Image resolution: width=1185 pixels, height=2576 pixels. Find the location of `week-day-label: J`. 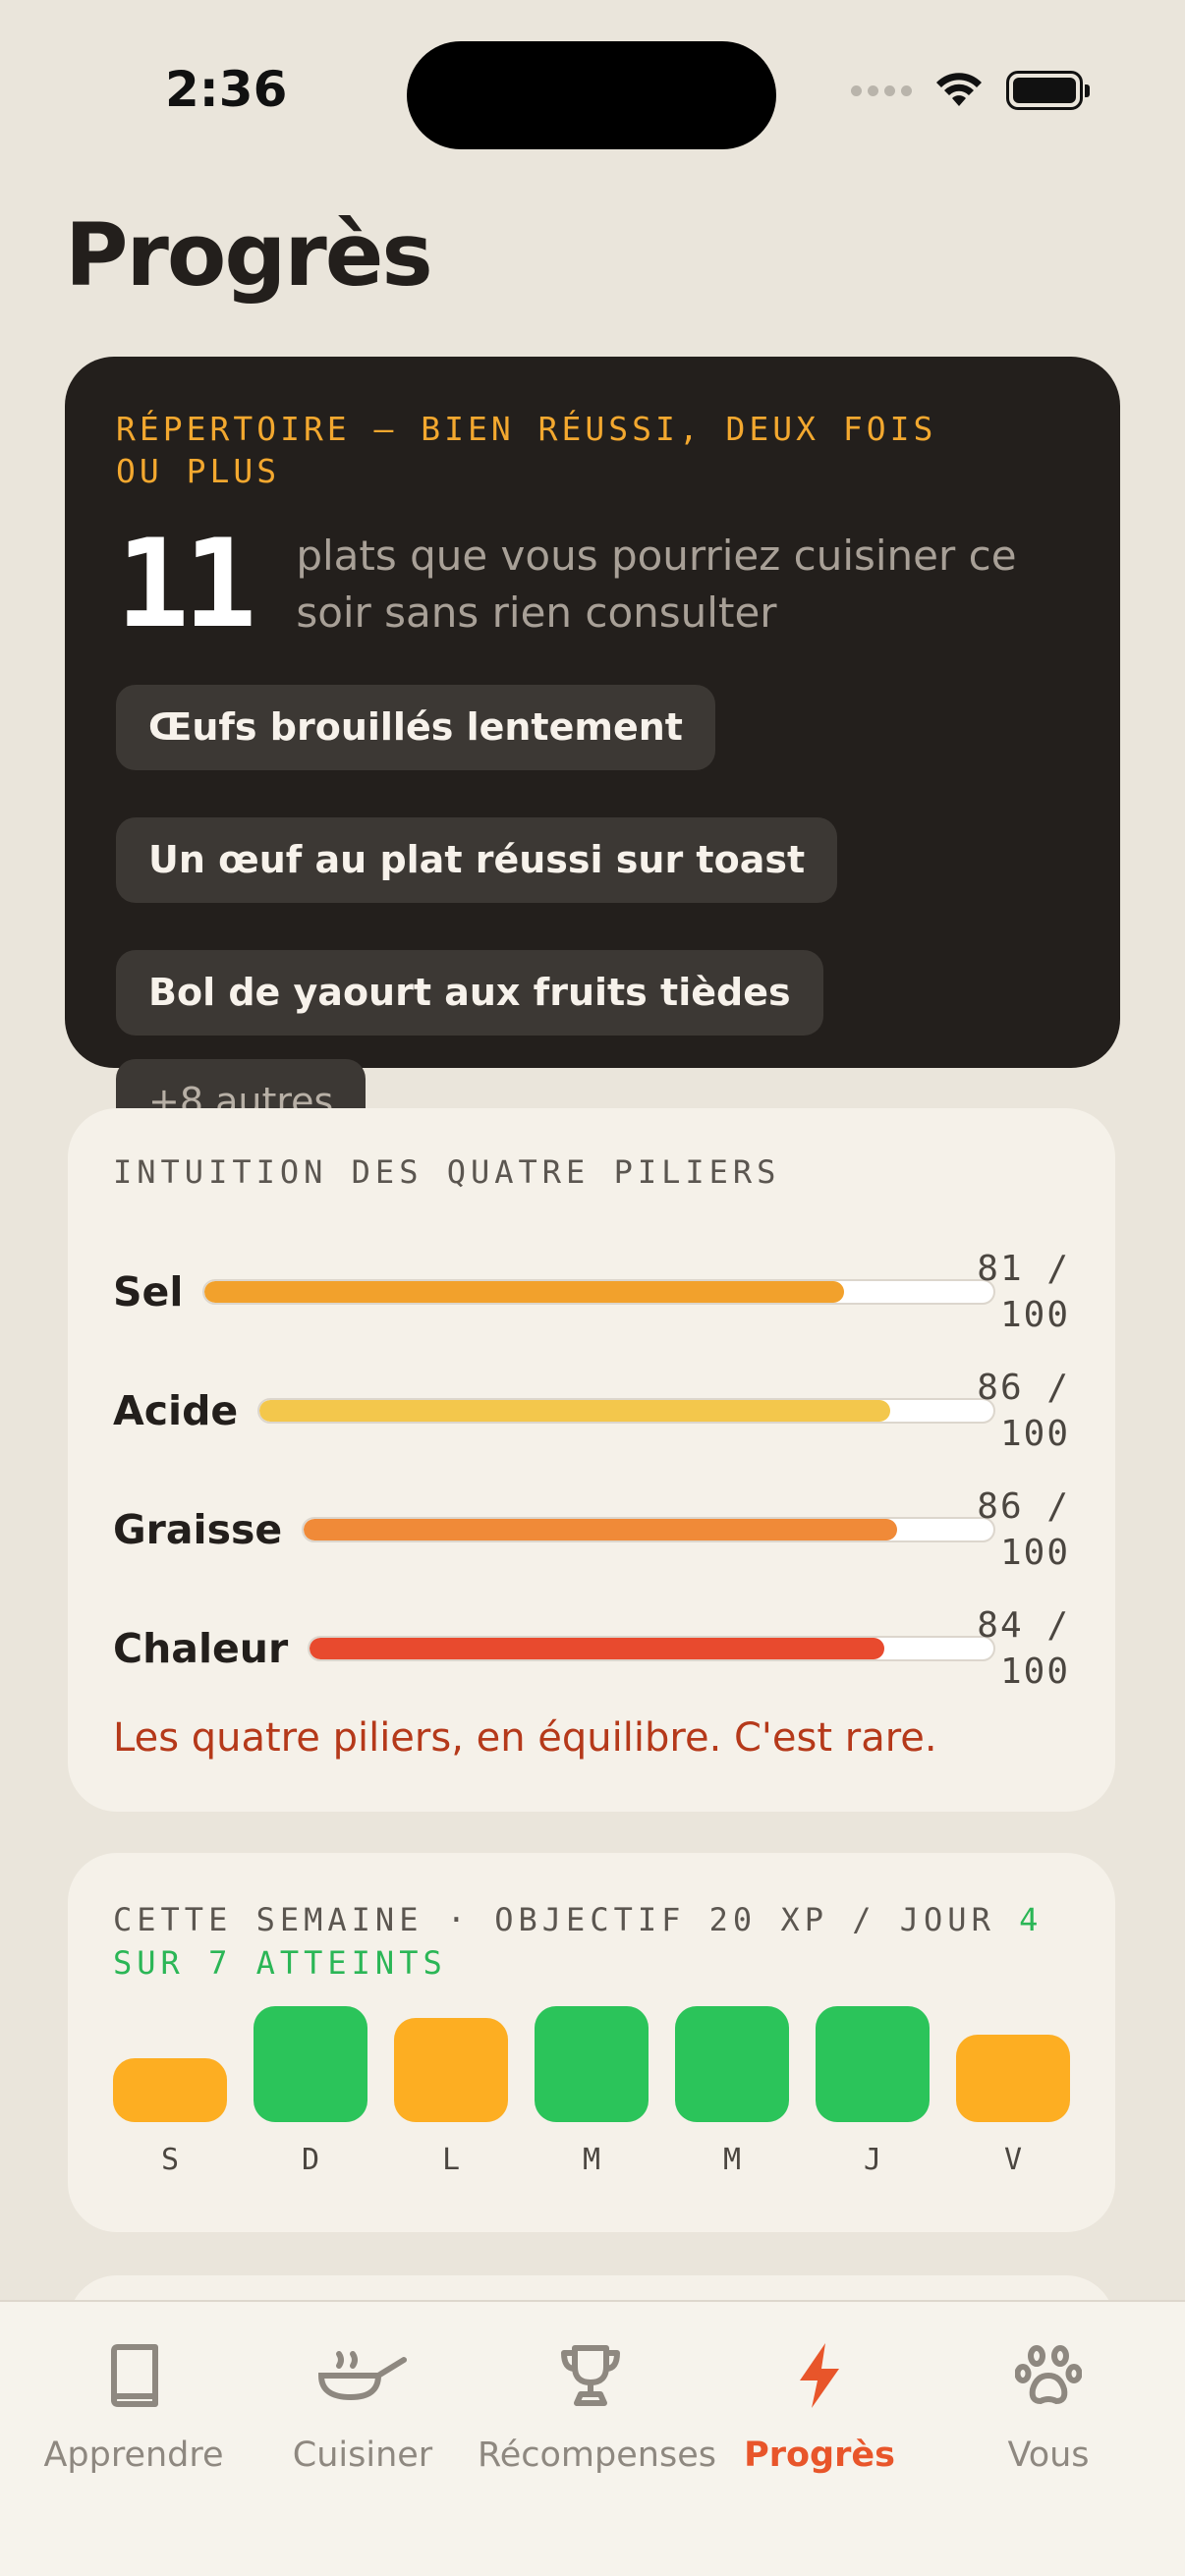

week-day-label: J is located at coordinates (873, 2160).